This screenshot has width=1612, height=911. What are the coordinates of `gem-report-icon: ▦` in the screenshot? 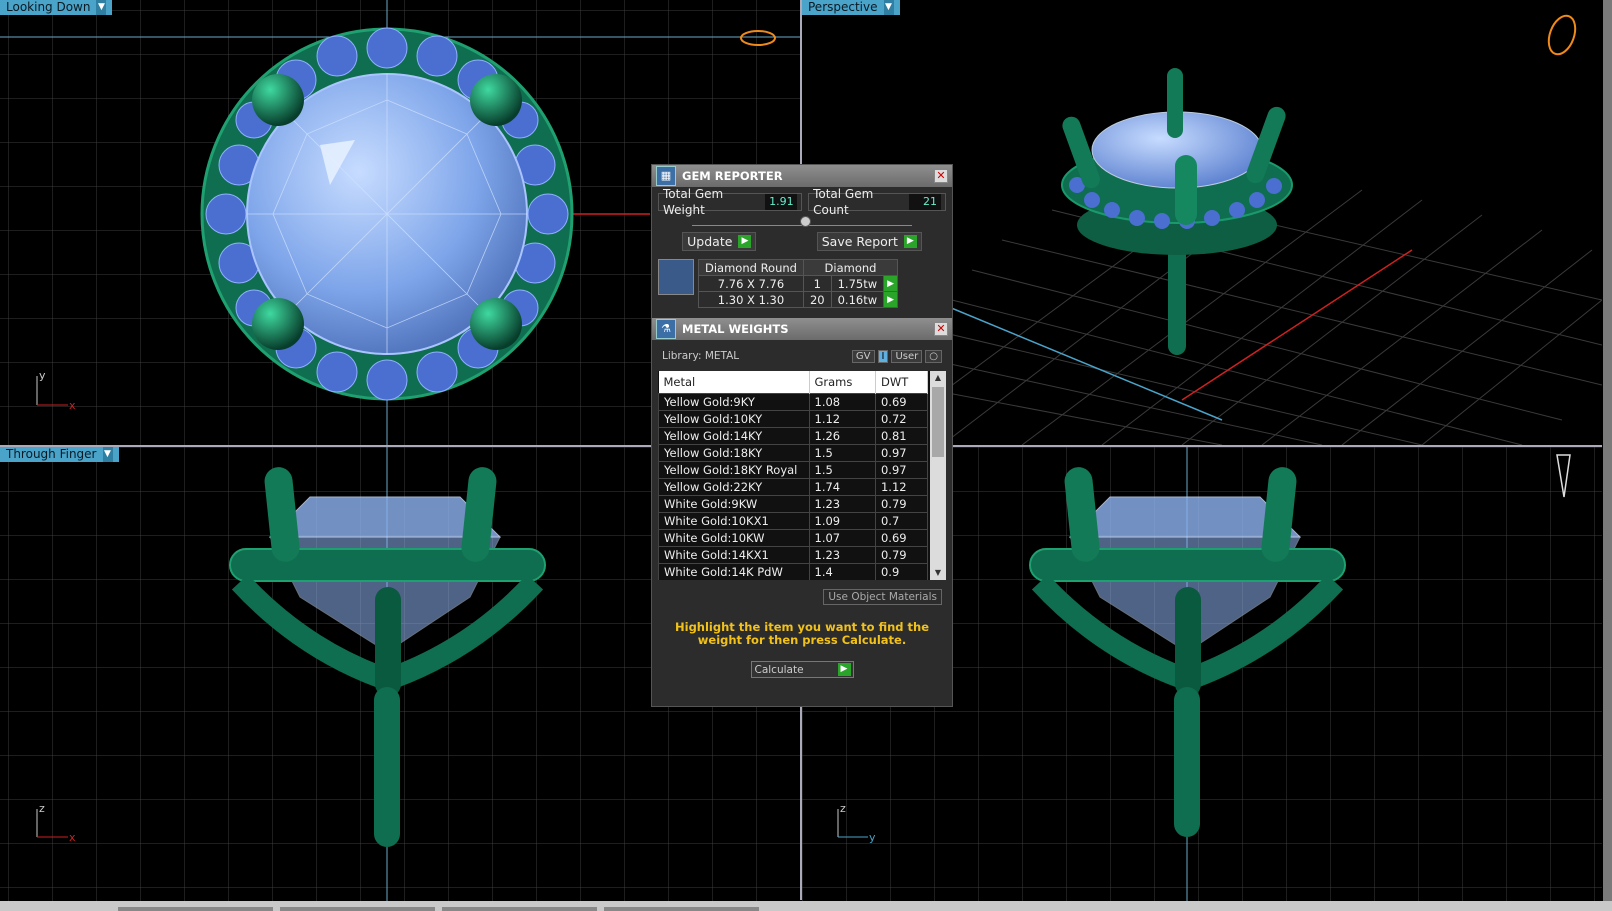 It's located at (666, 176).